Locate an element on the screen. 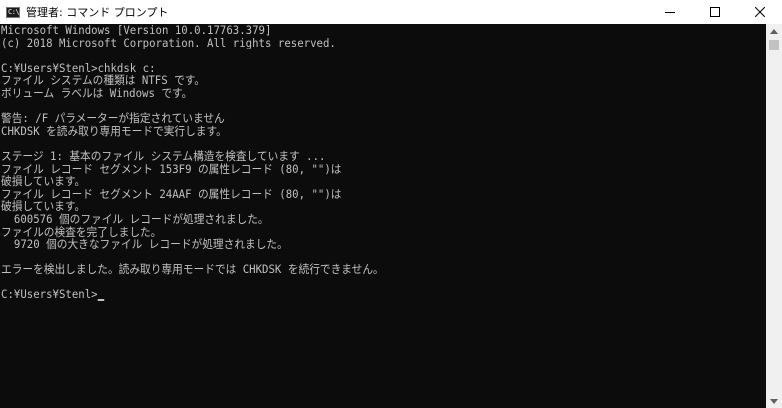  command-prompt-icon: C:\ is located at coordinates (13, 12).